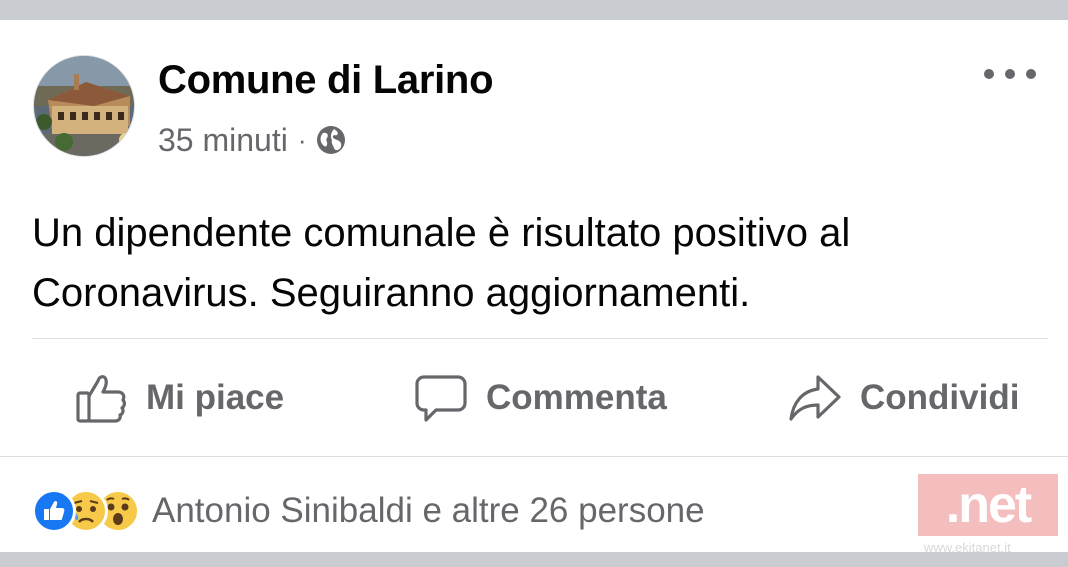 Image resolution: width=1068 pixels, height=567 pixels. I want to click on reaction-summary-text: Antonio Sinibaldi e altre 26 persone, so click(428, 511).